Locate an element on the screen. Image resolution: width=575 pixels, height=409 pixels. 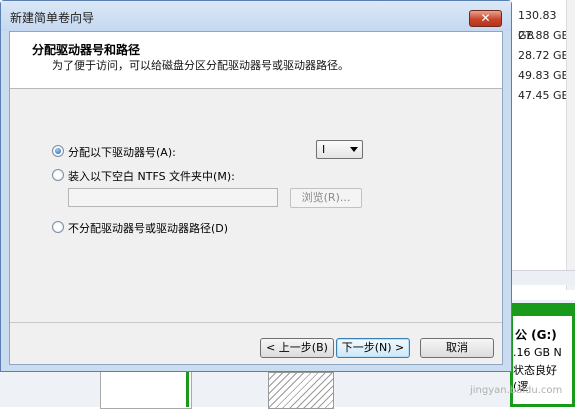
horizontal-scrollbar is located at coordinates (543, 277).